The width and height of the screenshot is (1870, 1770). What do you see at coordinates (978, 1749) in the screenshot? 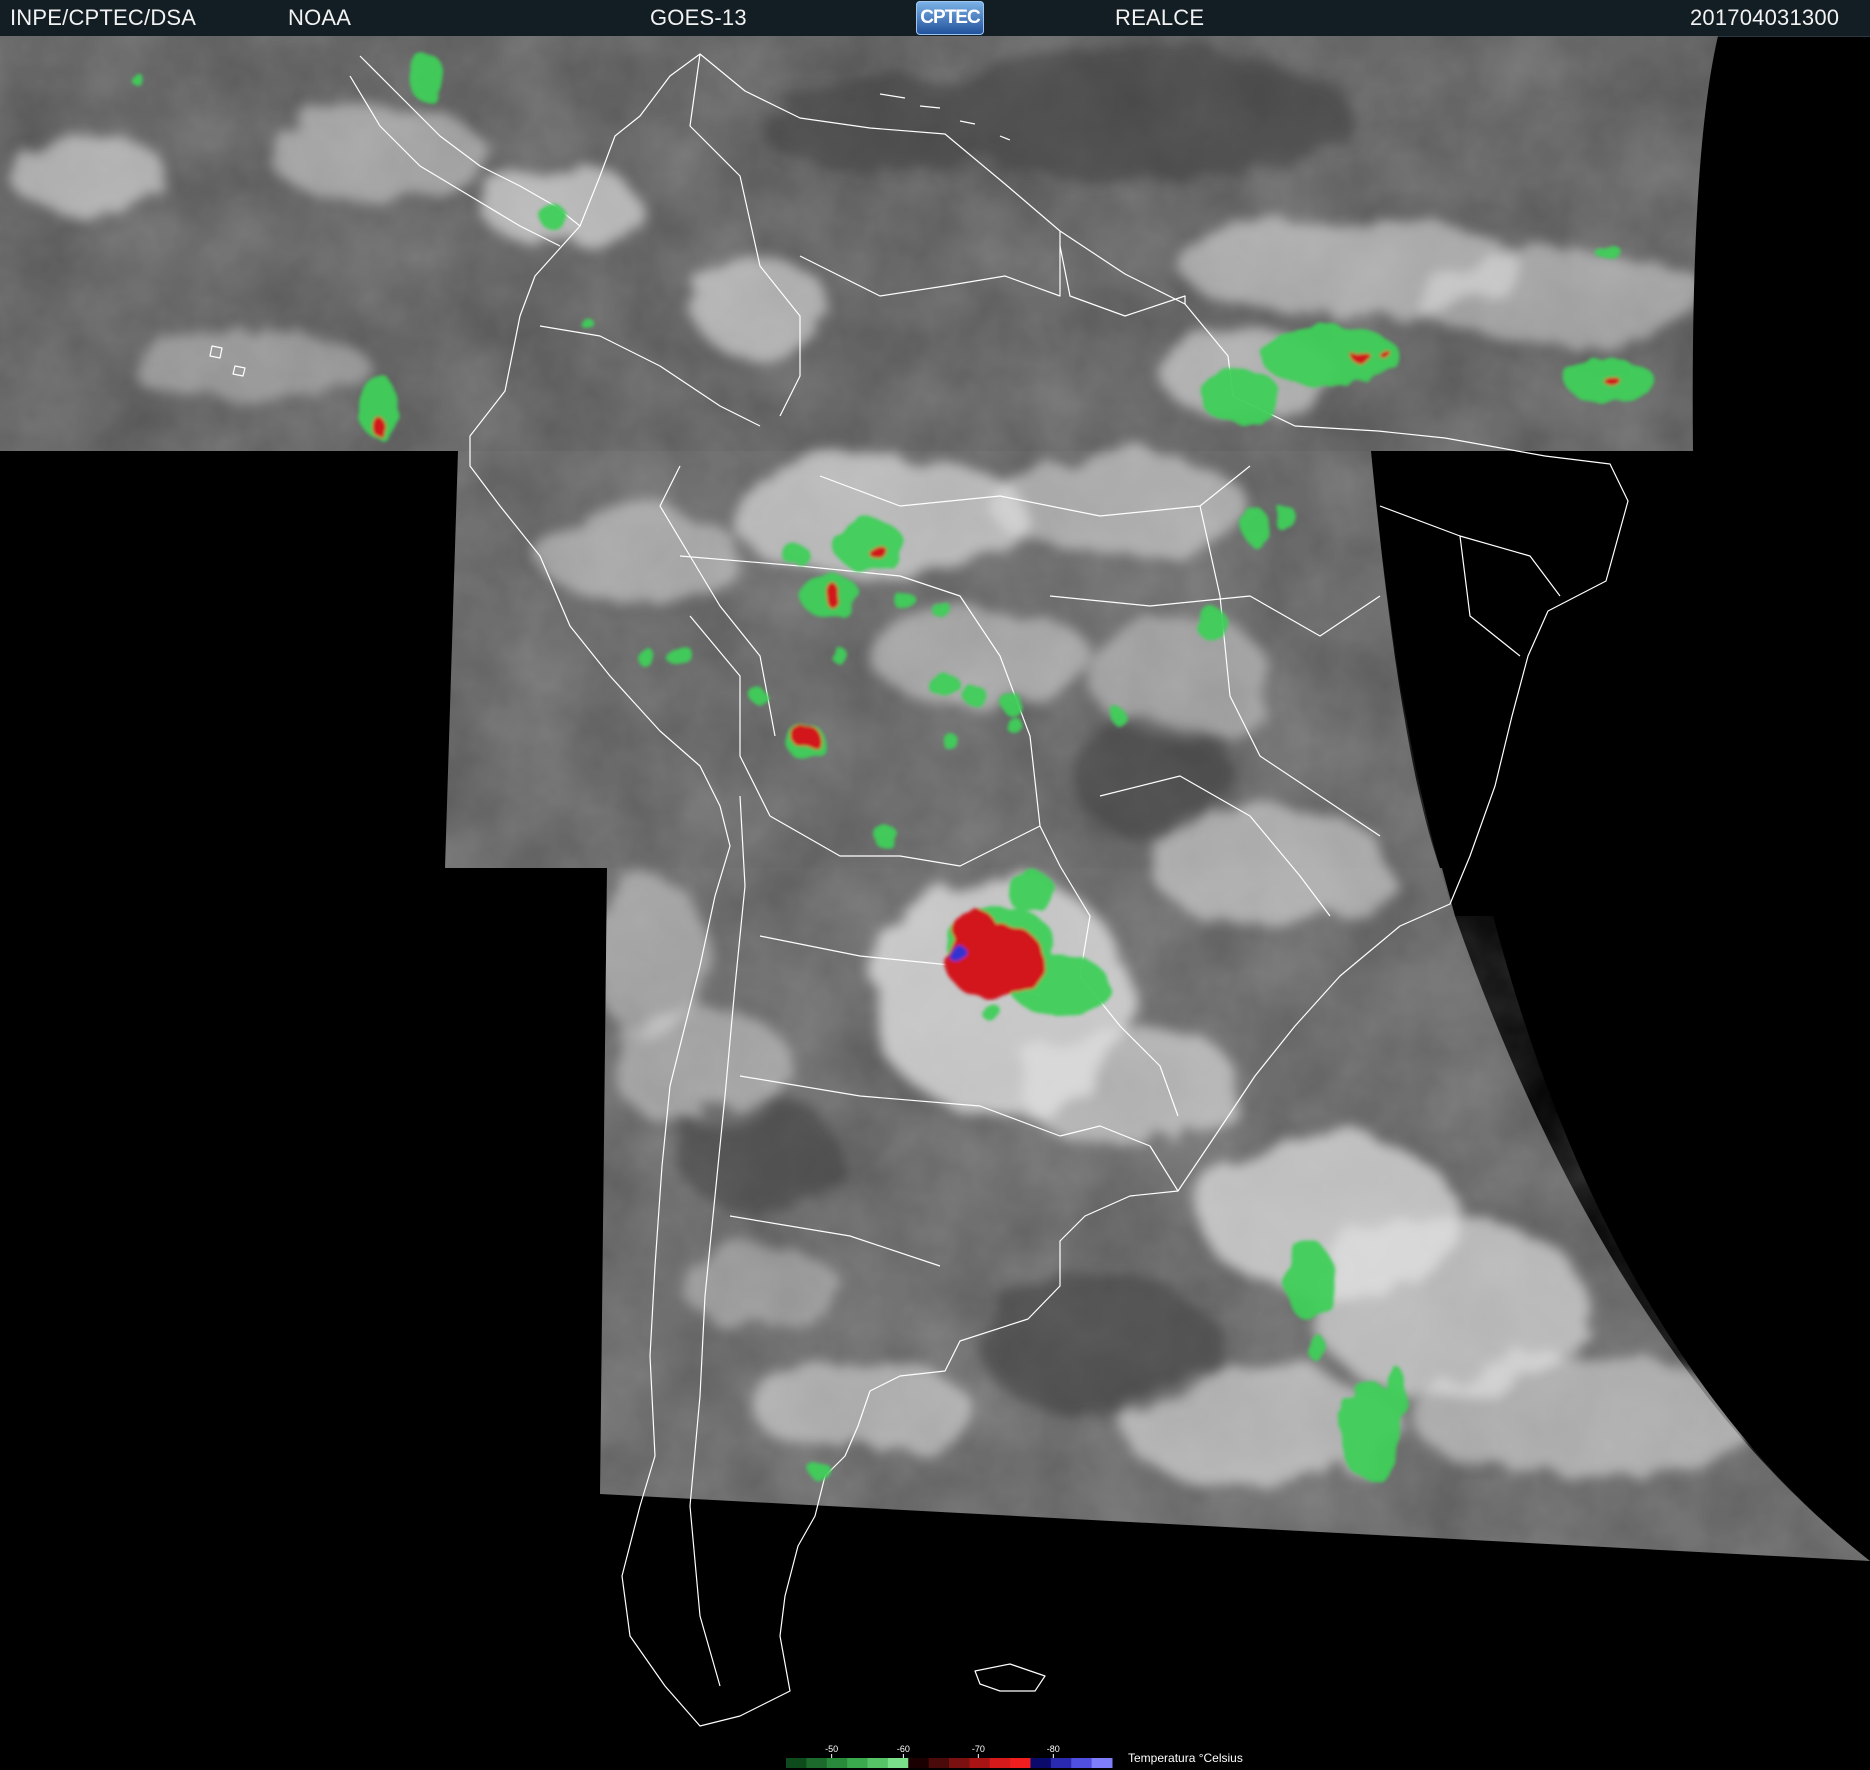
I see `legend-tick-label: -70` at bounding box center [978, 1749].